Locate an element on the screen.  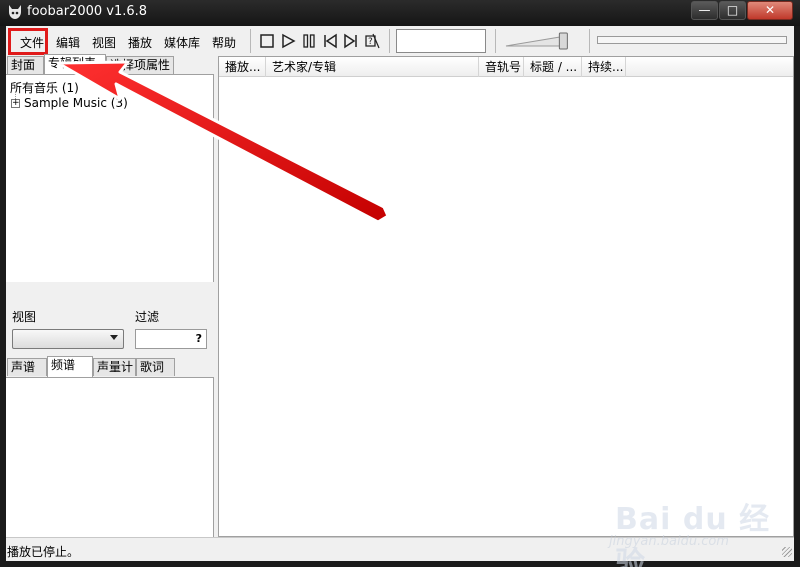
maximize-button: □ is located at coordinates (732, 10).